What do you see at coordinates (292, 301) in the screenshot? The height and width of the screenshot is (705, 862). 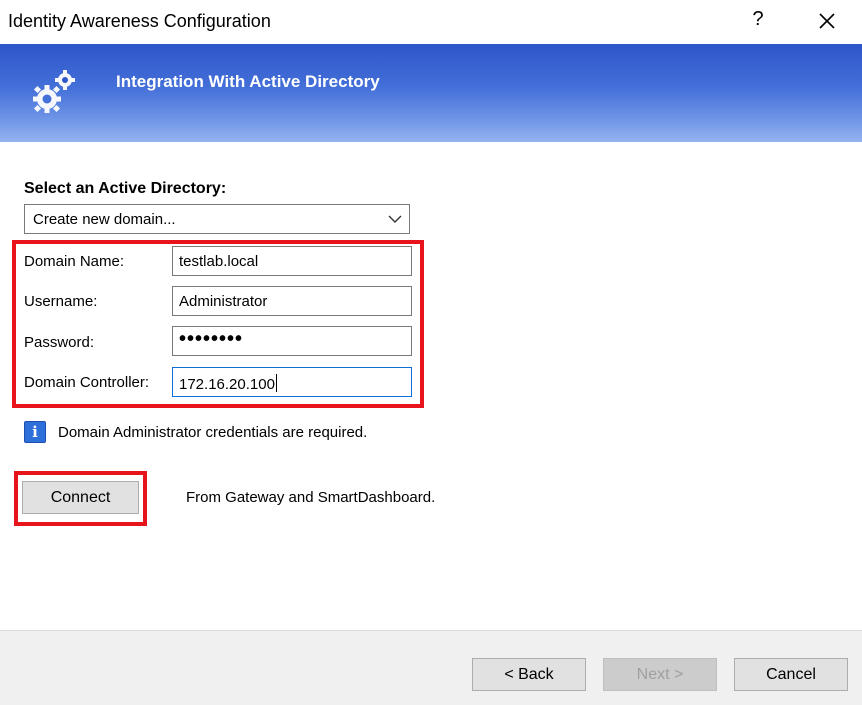 I see `username-field: Administrator` at bounding box center [292, 301].